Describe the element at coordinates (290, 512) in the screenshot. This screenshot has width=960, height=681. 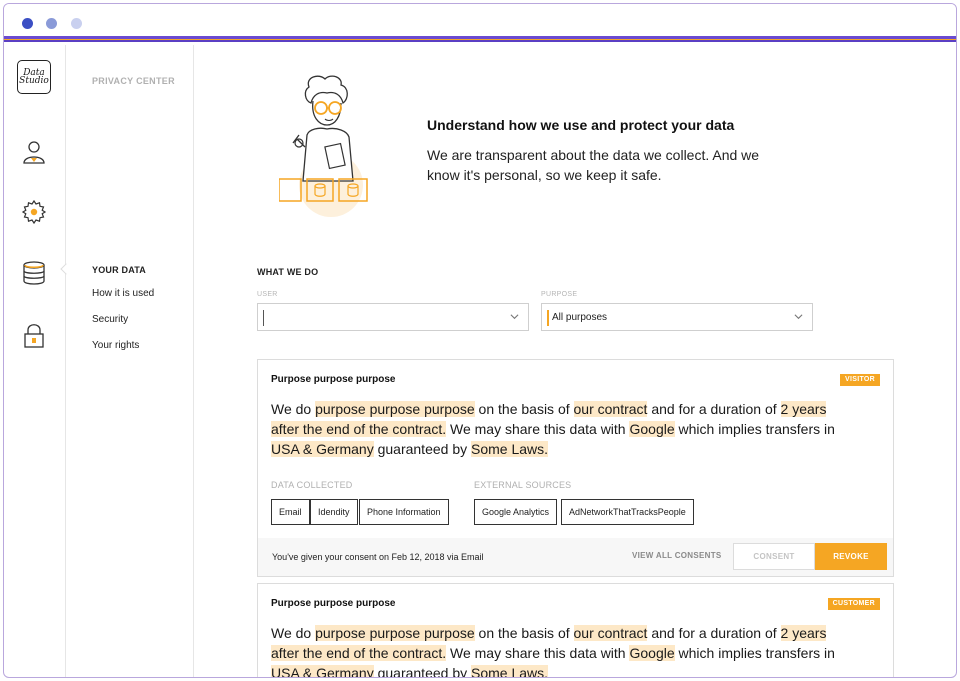
I see `data-chip-email: Email` at that location.